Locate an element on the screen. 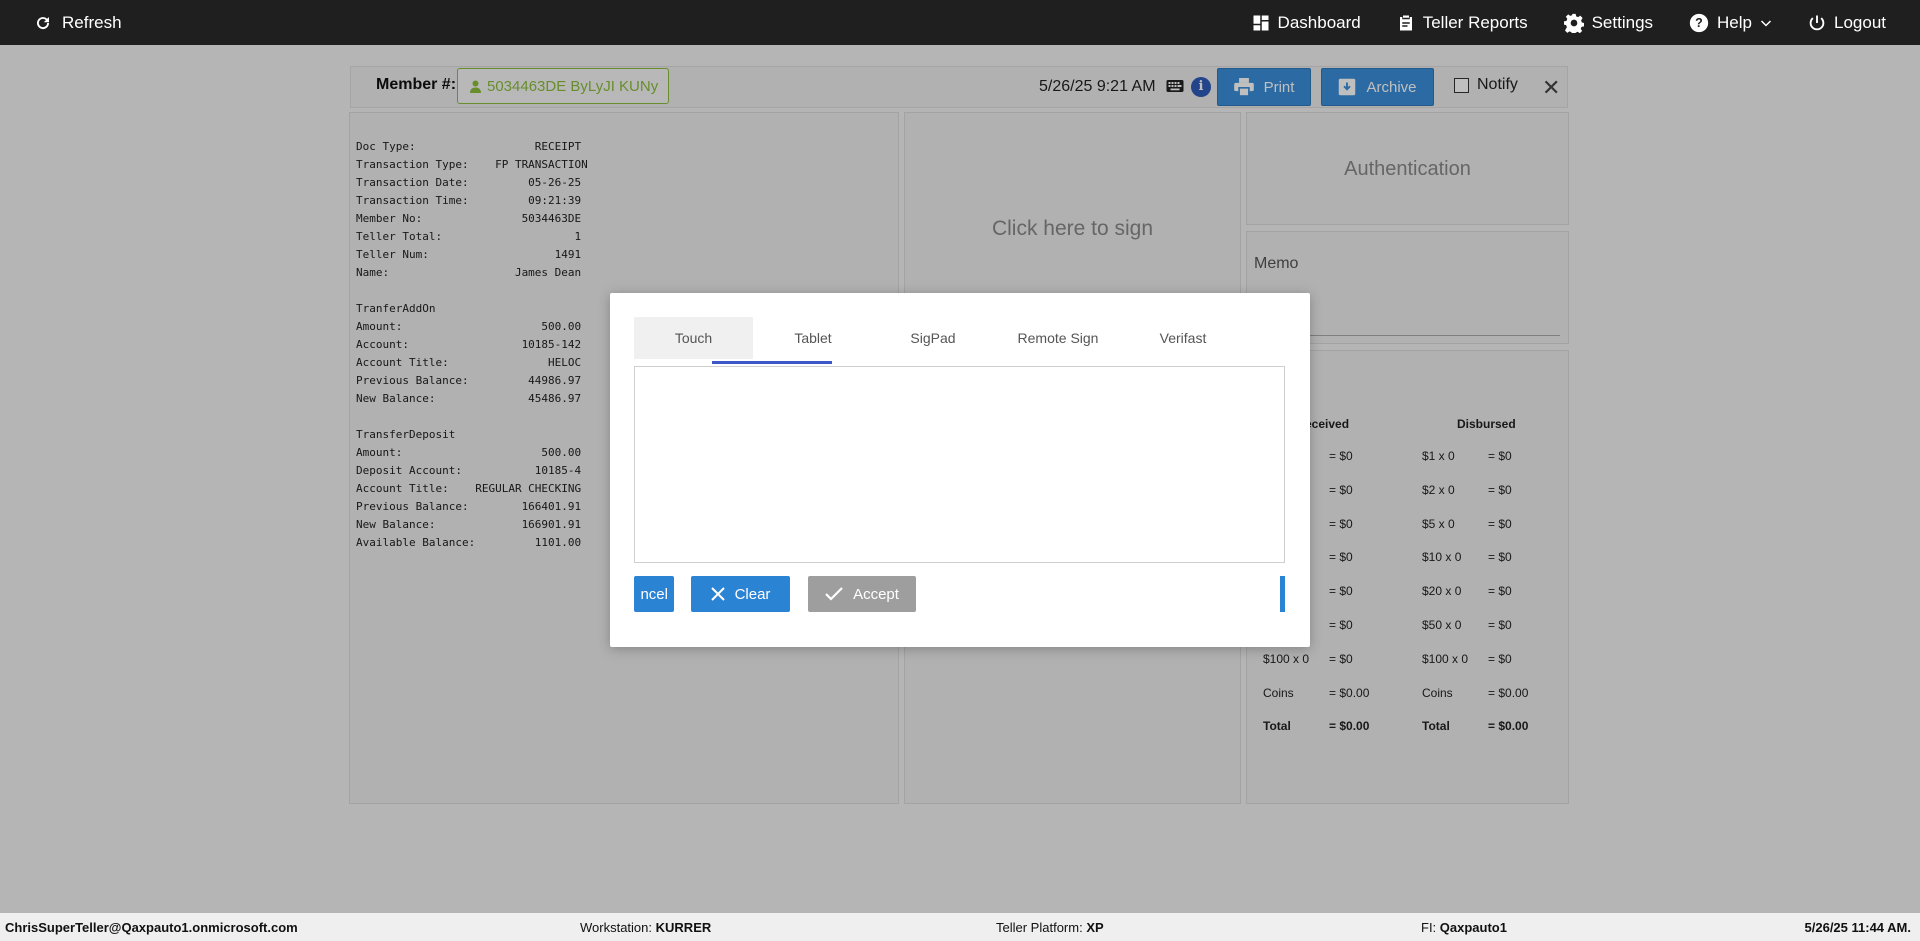  nav-dashboard: Dashboard is located at coordinates (1306, 22).